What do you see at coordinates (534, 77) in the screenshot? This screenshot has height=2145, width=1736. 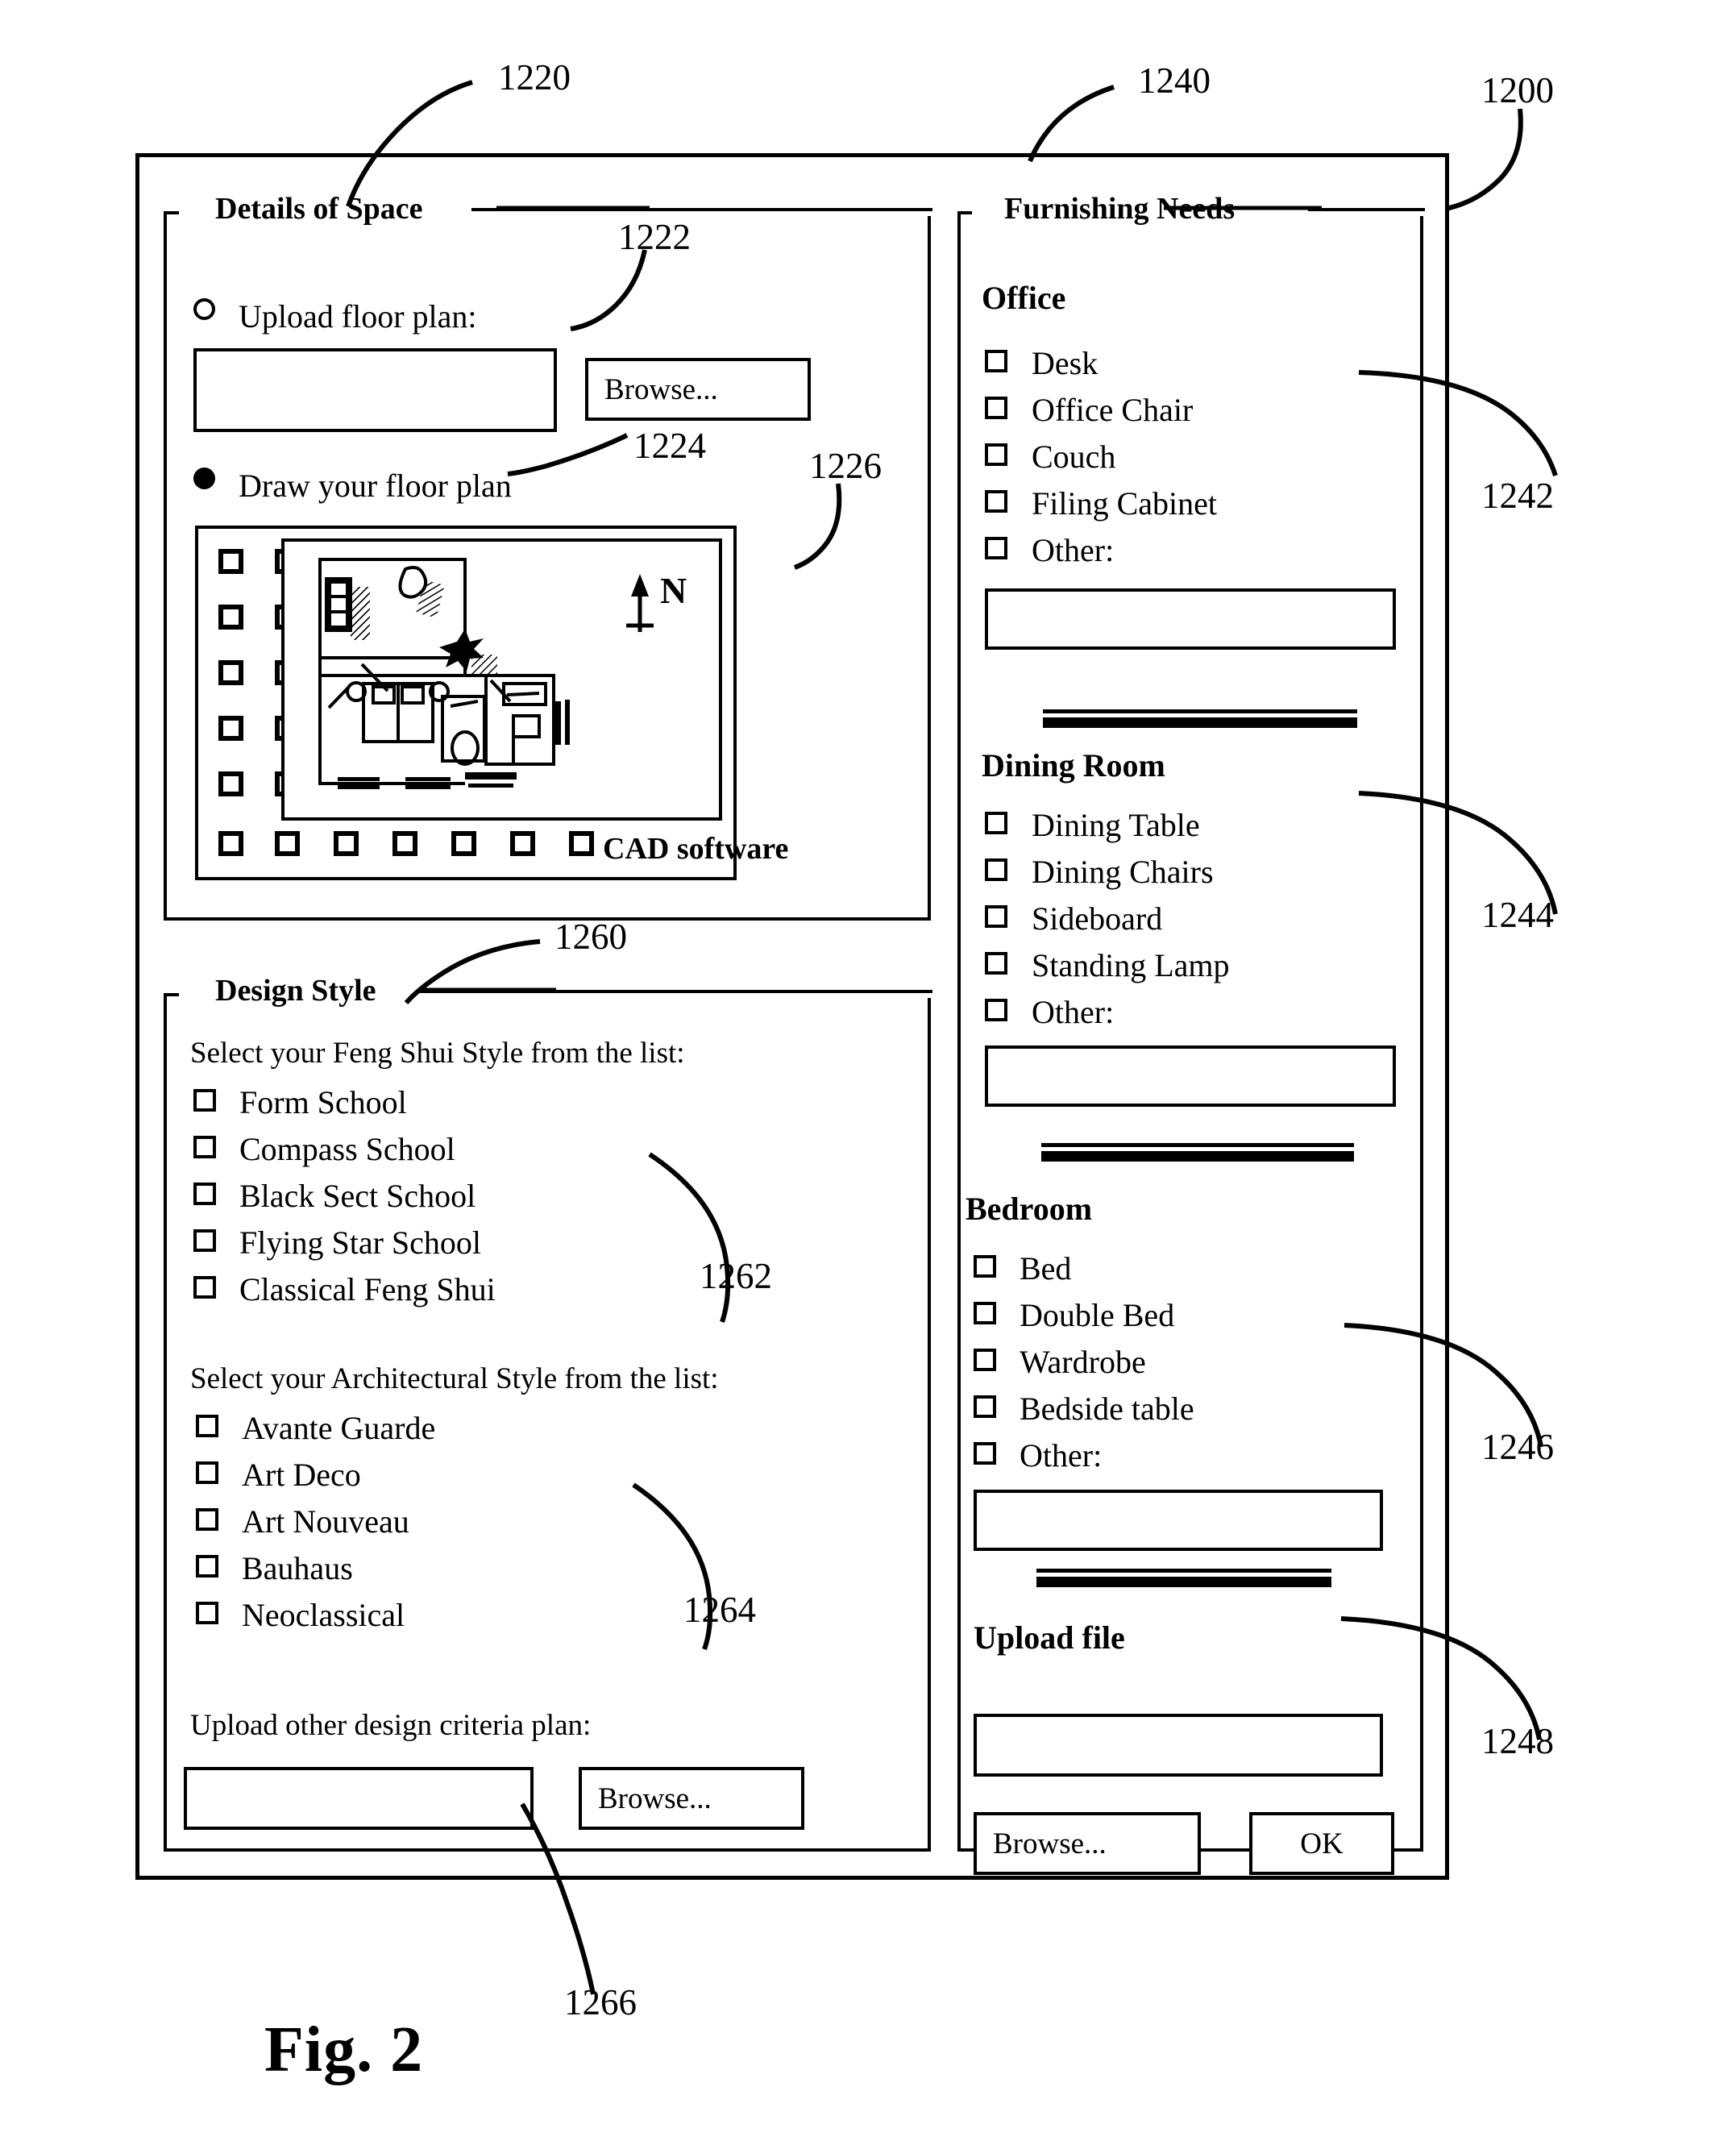 I see `ref-1220: 1220` at bounding box center [534, 77].